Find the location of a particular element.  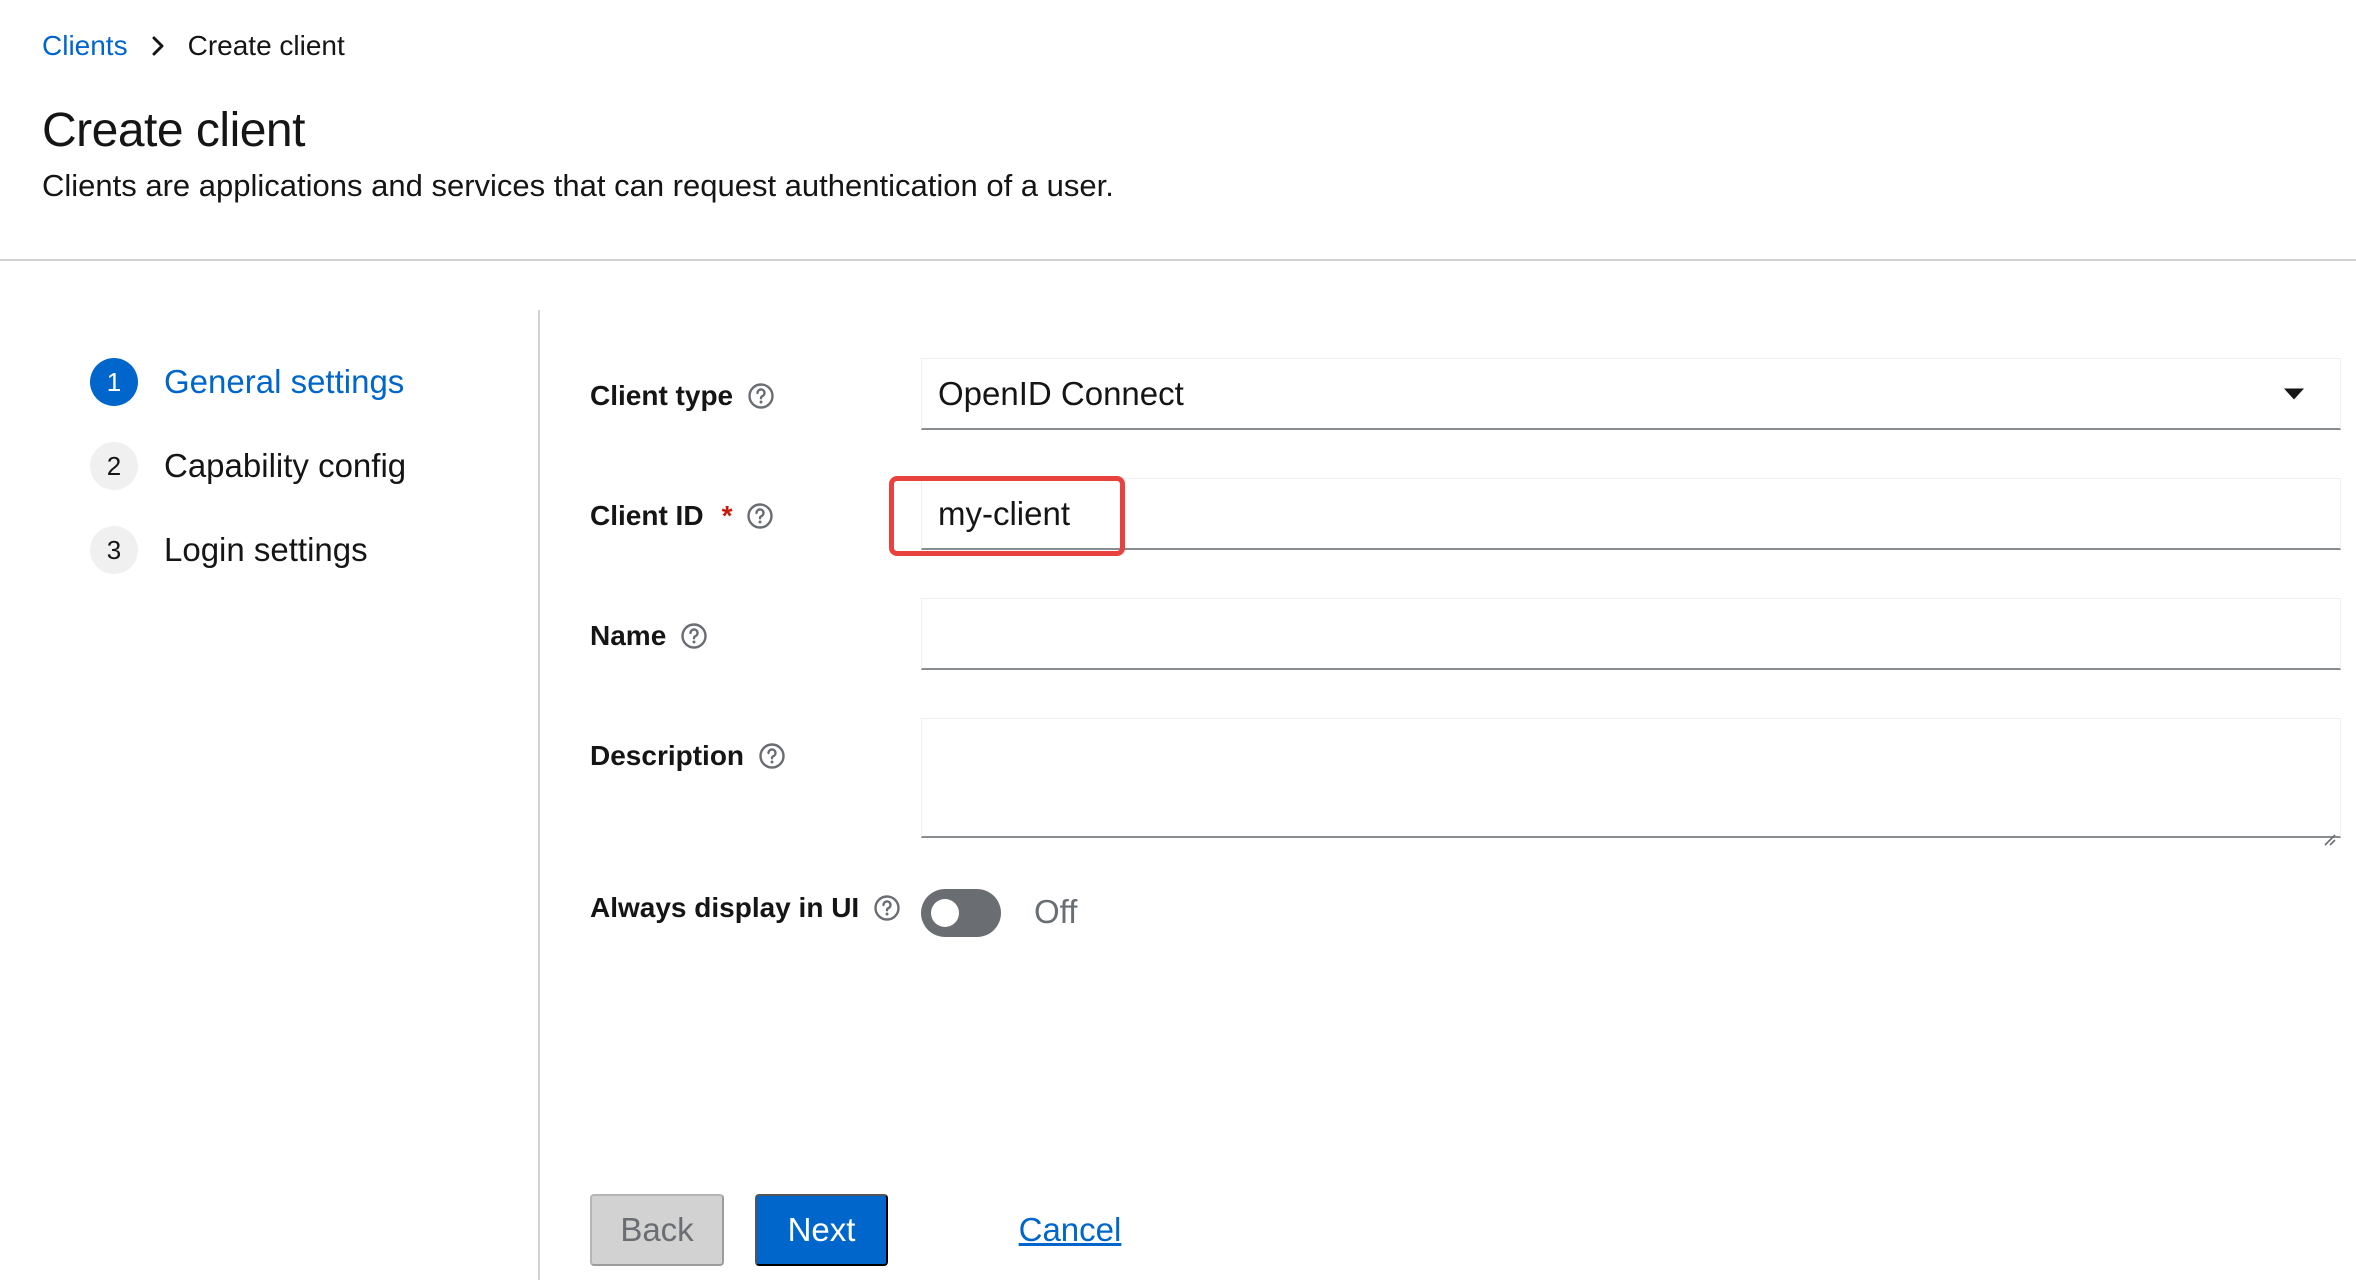

next-button: Next is located at coordinates (821, 1230).